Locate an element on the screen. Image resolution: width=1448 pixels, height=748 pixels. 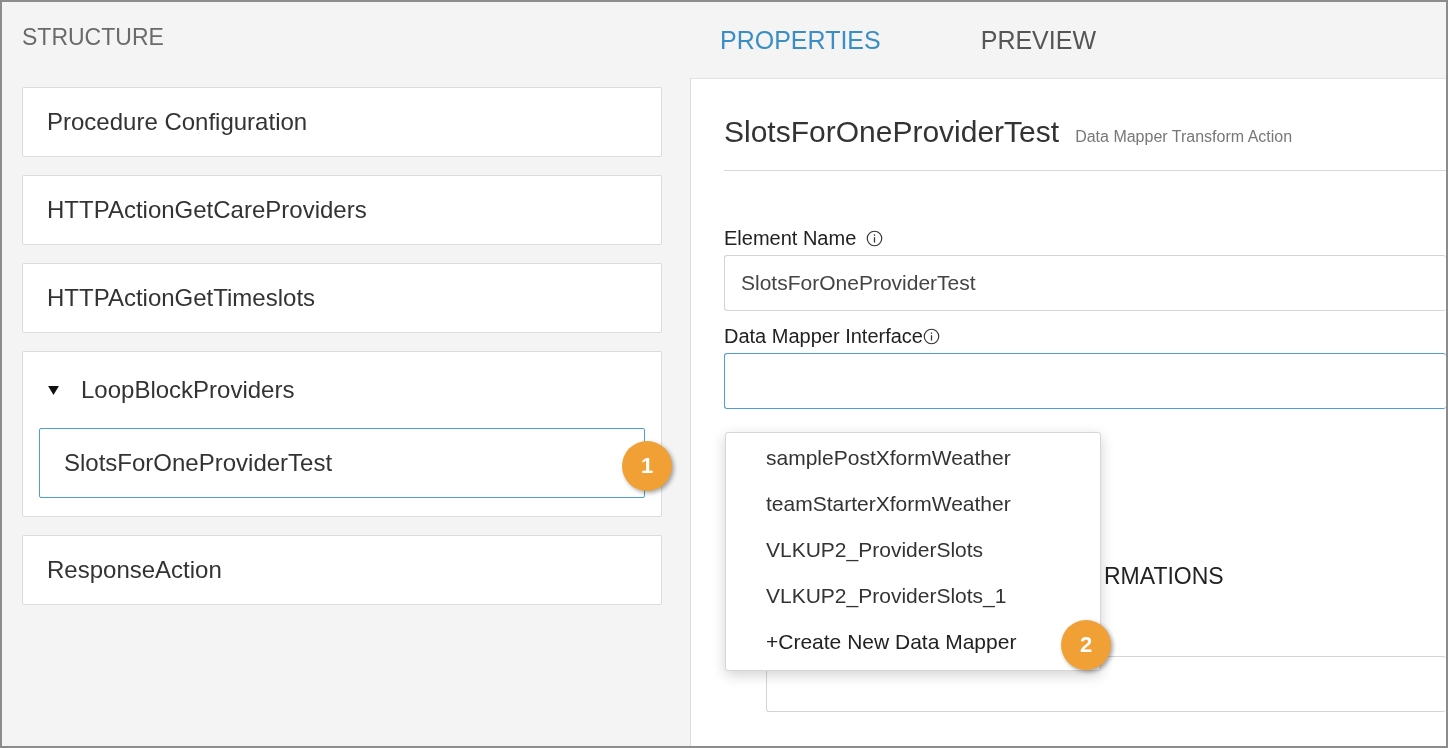
text-field: SlotsForOneProviderTest is located at coordinates (1085, 283).